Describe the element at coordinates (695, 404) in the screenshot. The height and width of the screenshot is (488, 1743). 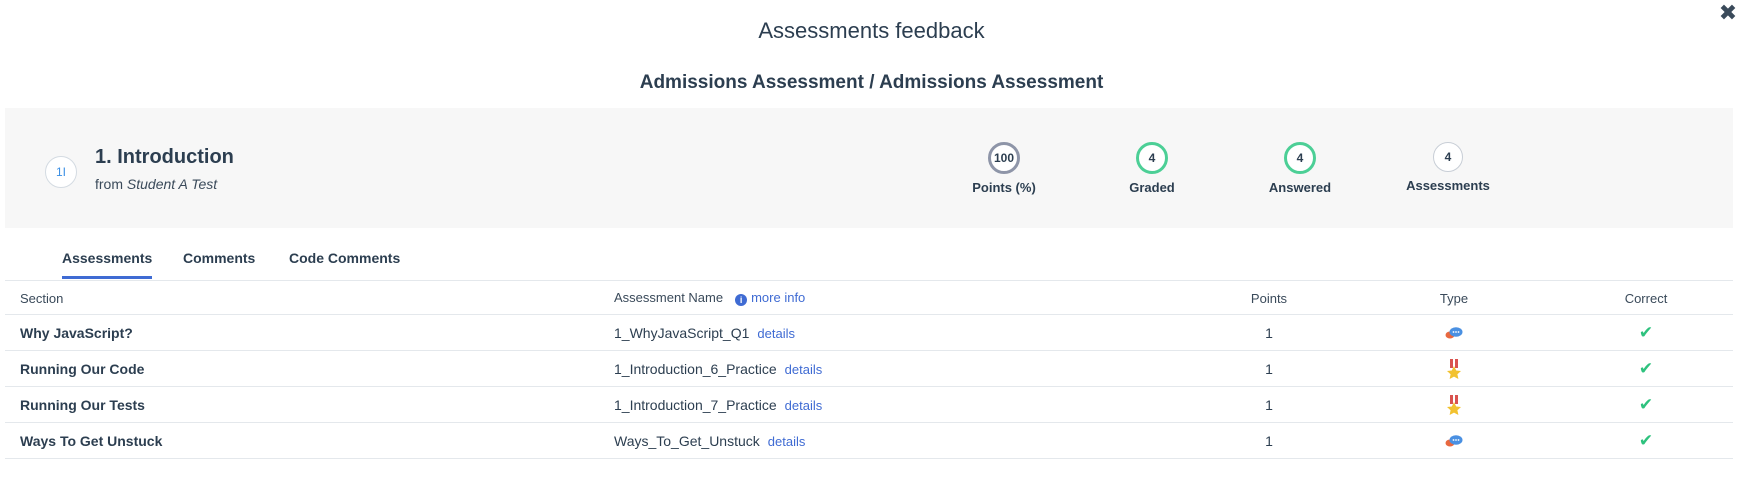
I see `assessment-name: 1_Introduction_7_Practice` at that location.